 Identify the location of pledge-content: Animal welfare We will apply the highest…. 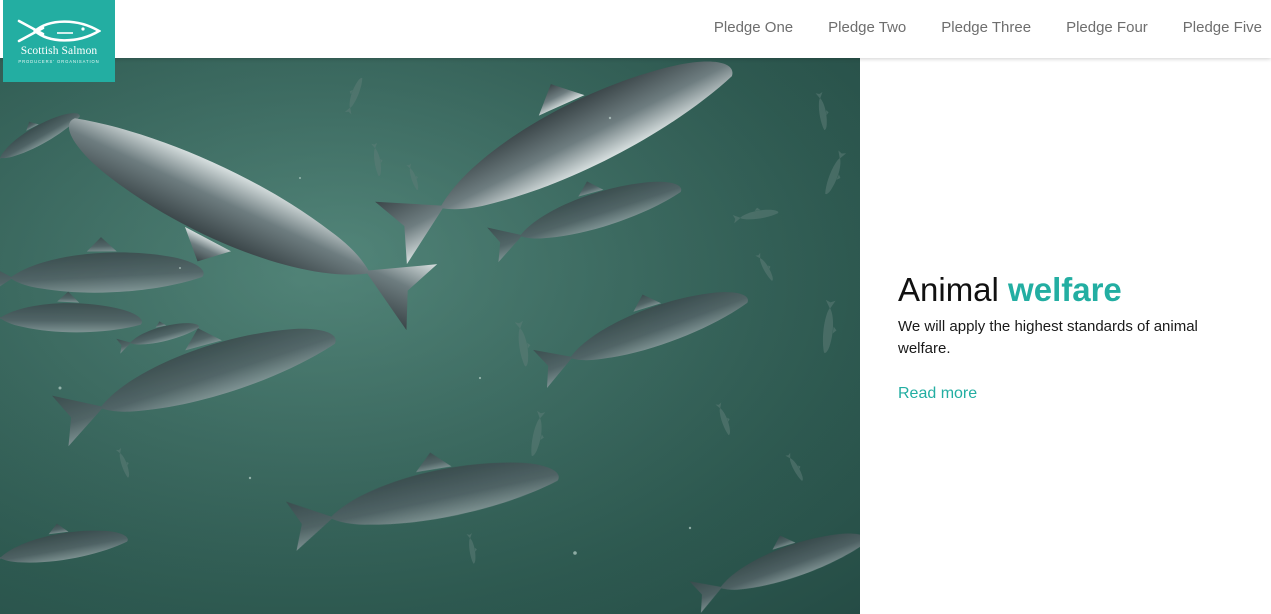
(1068, 336).